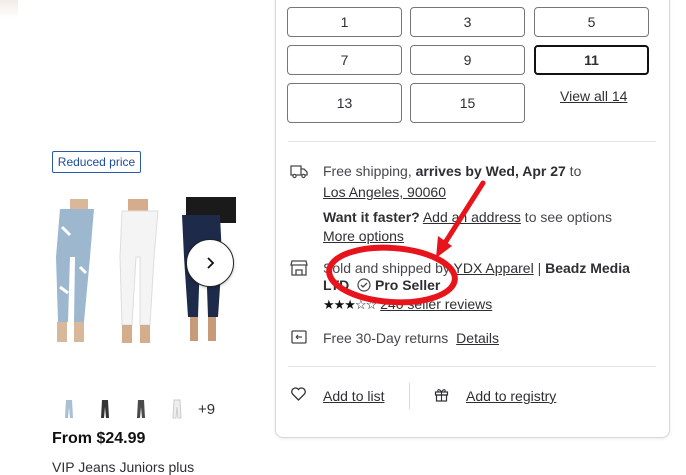 This screenshot has height=475, width=686. What do you see at coordinates (139, 271) in the screenshot?
I see `model-white-jeans` at bounding box center [139, 271].